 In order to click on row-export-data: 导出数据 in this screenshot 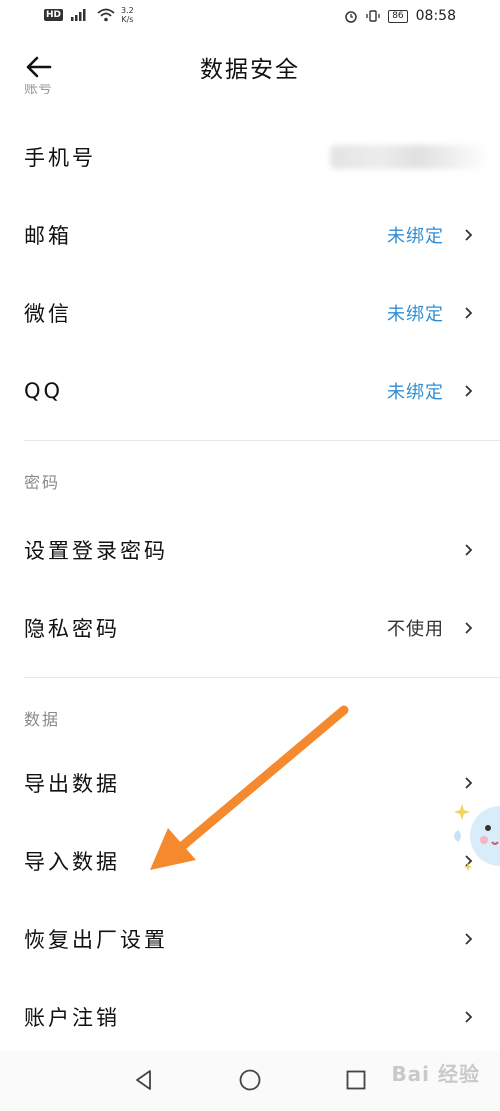, I will do `click(250, 783)`.